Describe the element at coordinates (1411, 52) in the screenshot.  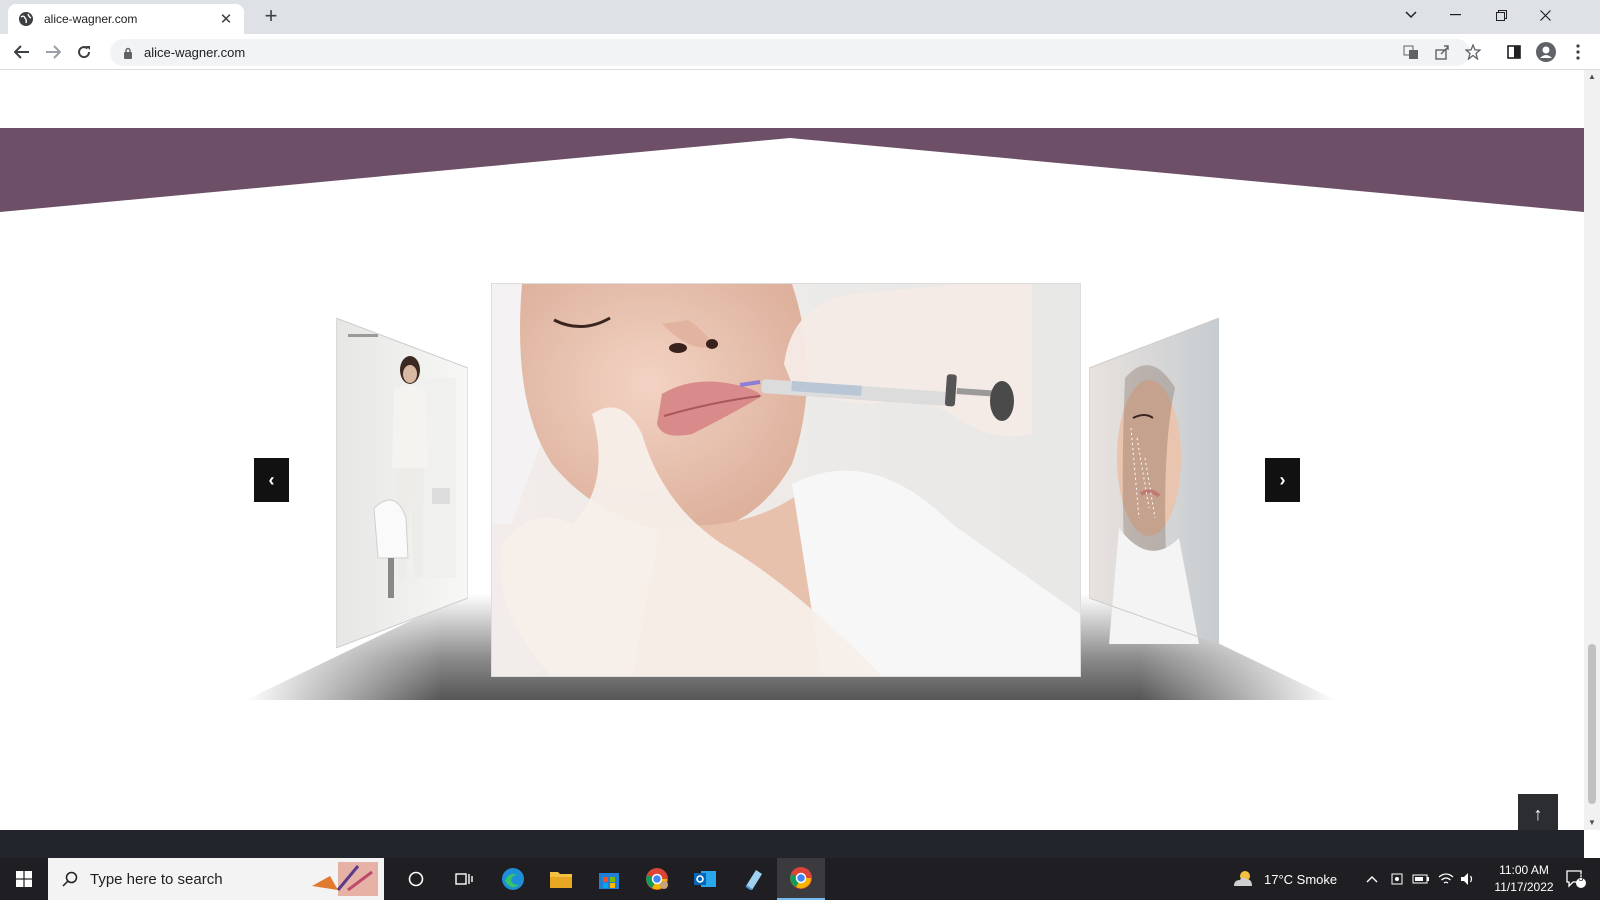
I see `translate-icon` at that location.